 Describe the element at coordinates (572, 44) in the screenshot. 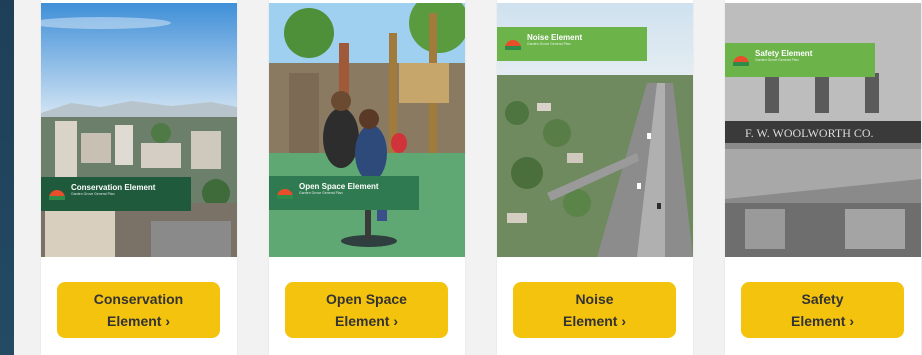

I see `cover-title-band: Noise Element Garden Grove General Plan` at that location.